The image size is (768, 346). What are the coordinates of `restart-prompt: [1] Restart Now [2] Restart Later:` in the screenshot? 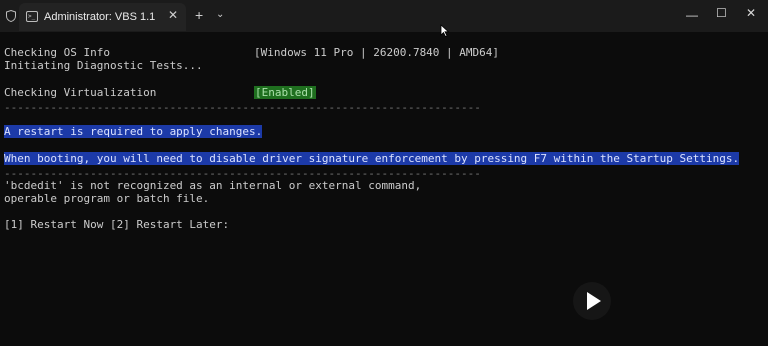 It's located at (116, 224).